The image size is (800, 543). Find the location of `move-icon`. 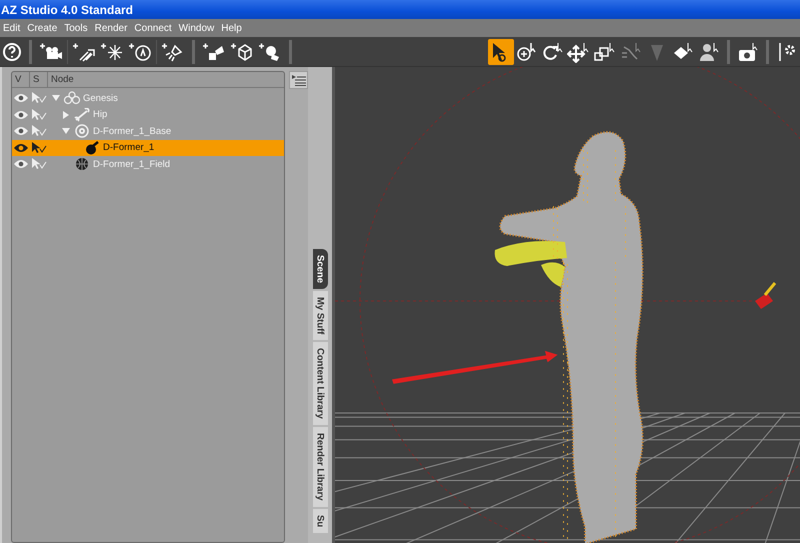

move-icon is located at coordinates (579, 51).